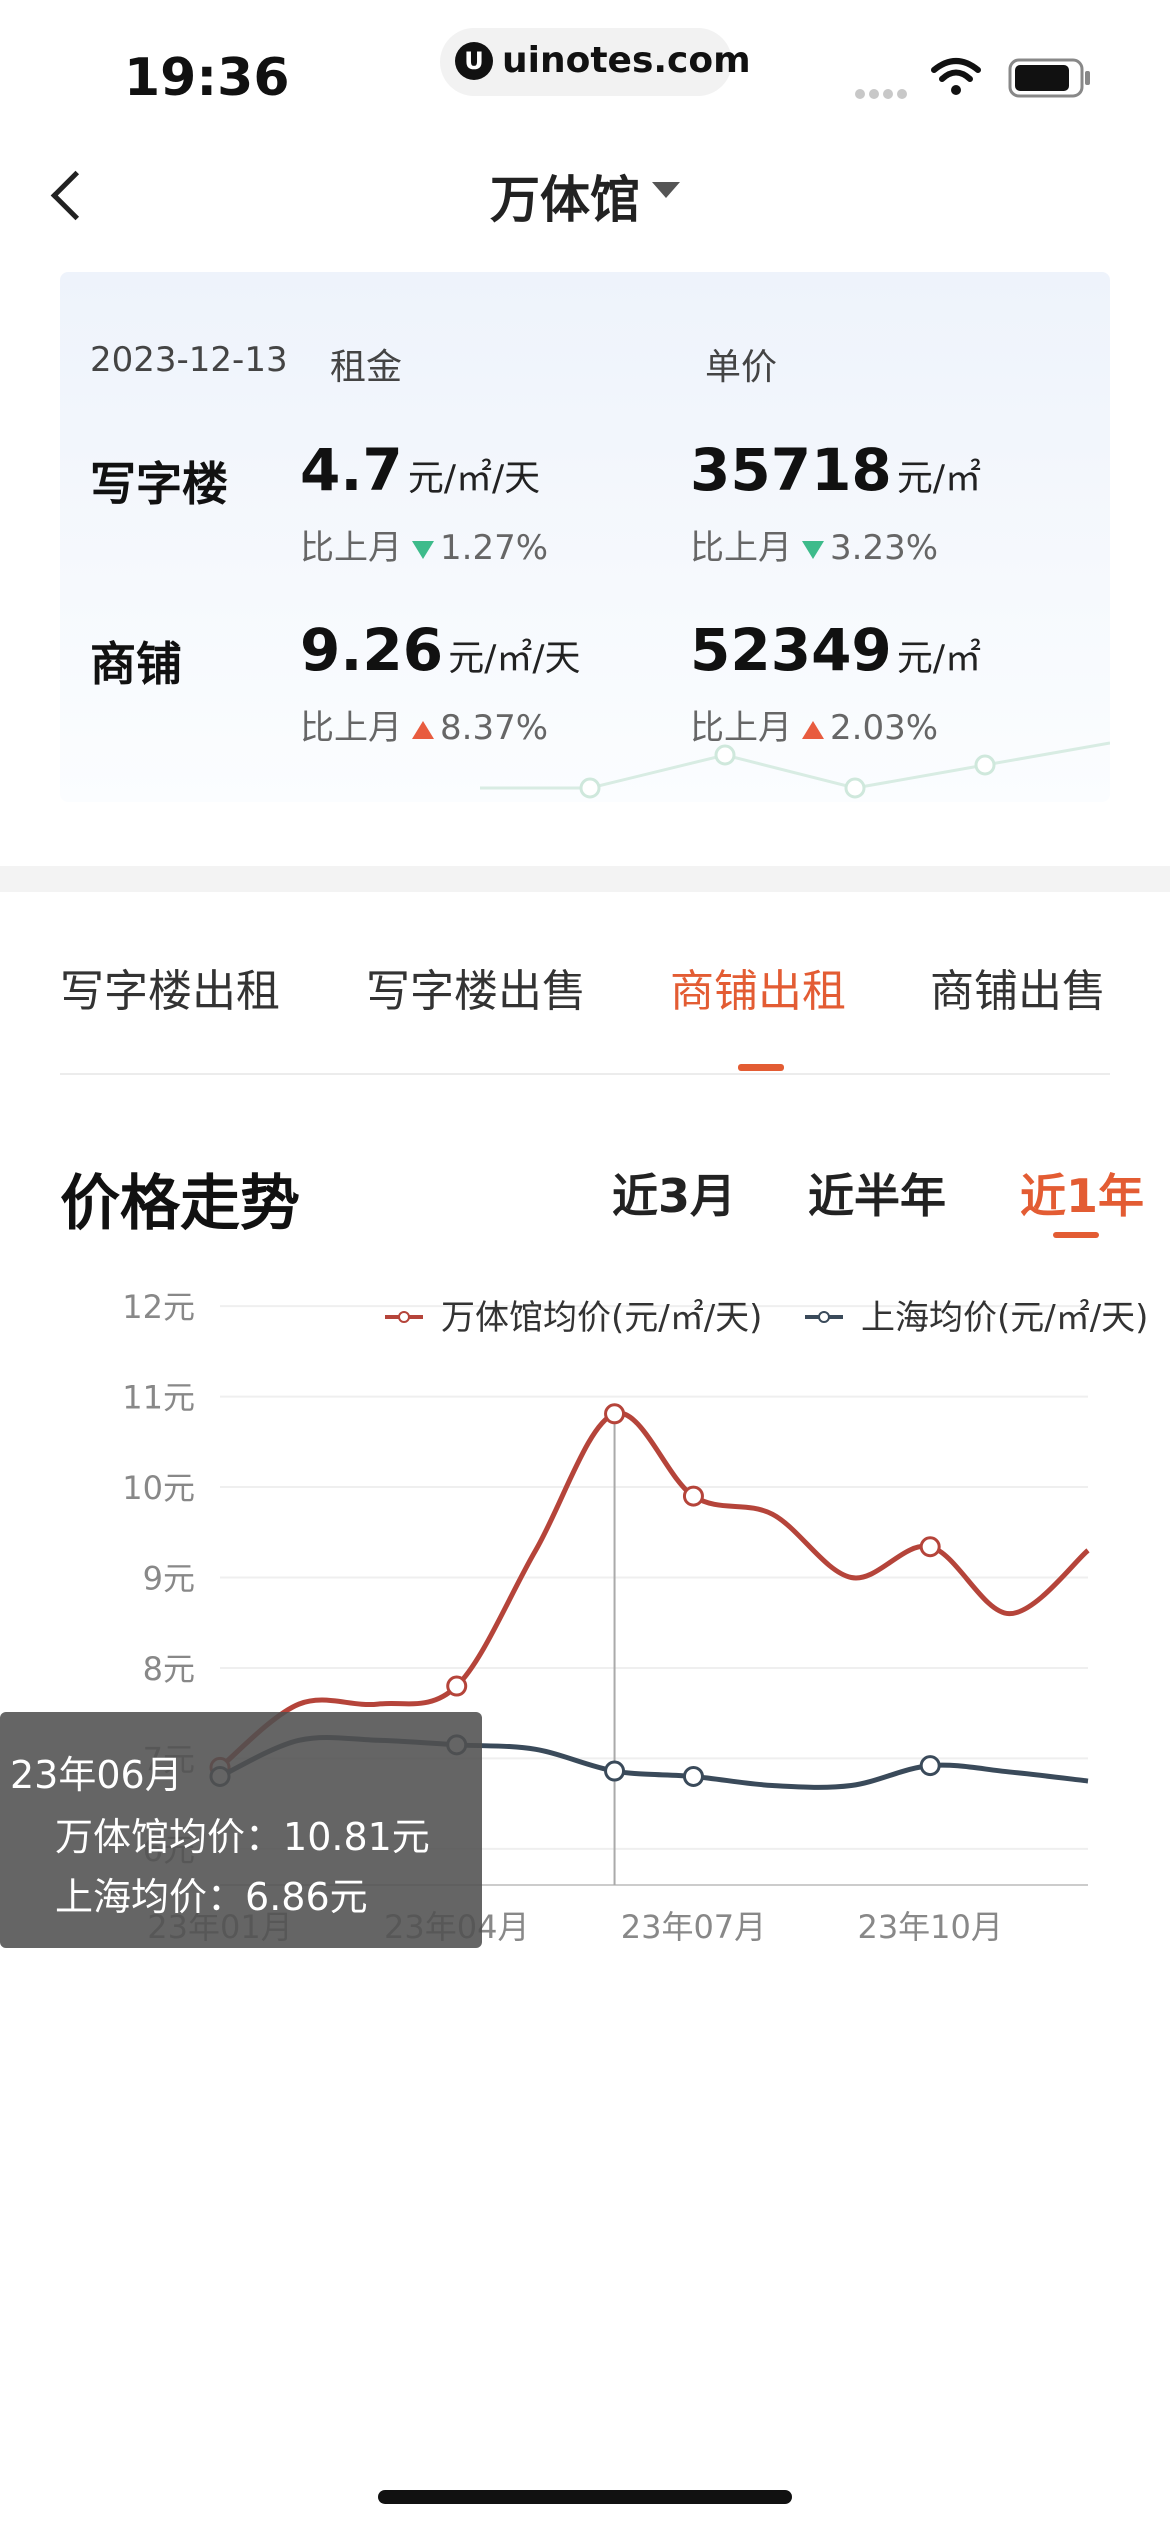 The width and height of the screenshot is (1170, 2532). What do you see at coordinates (1018, 987) in the screenshot?
I see `tab-shop-sale: 商铺出售` at bounding box center [1018, 987].